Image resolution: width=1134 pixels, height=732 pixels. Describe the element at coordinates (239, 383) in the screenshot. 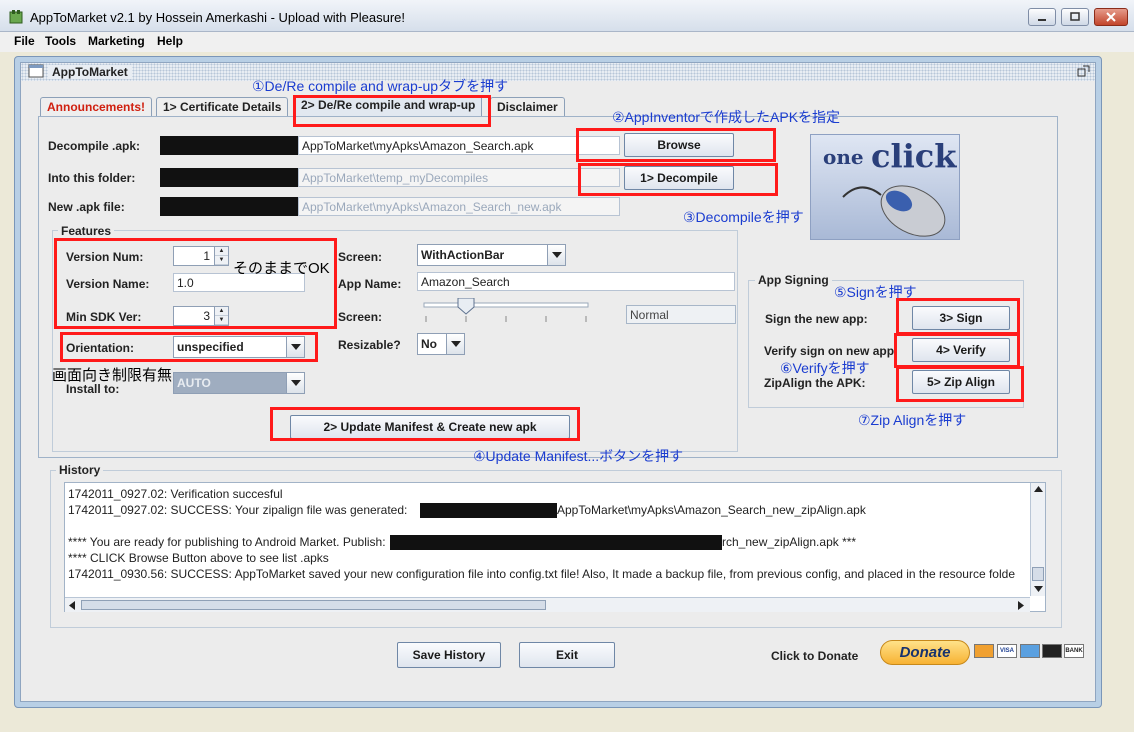

I see `install-select: AUTO` at that location.